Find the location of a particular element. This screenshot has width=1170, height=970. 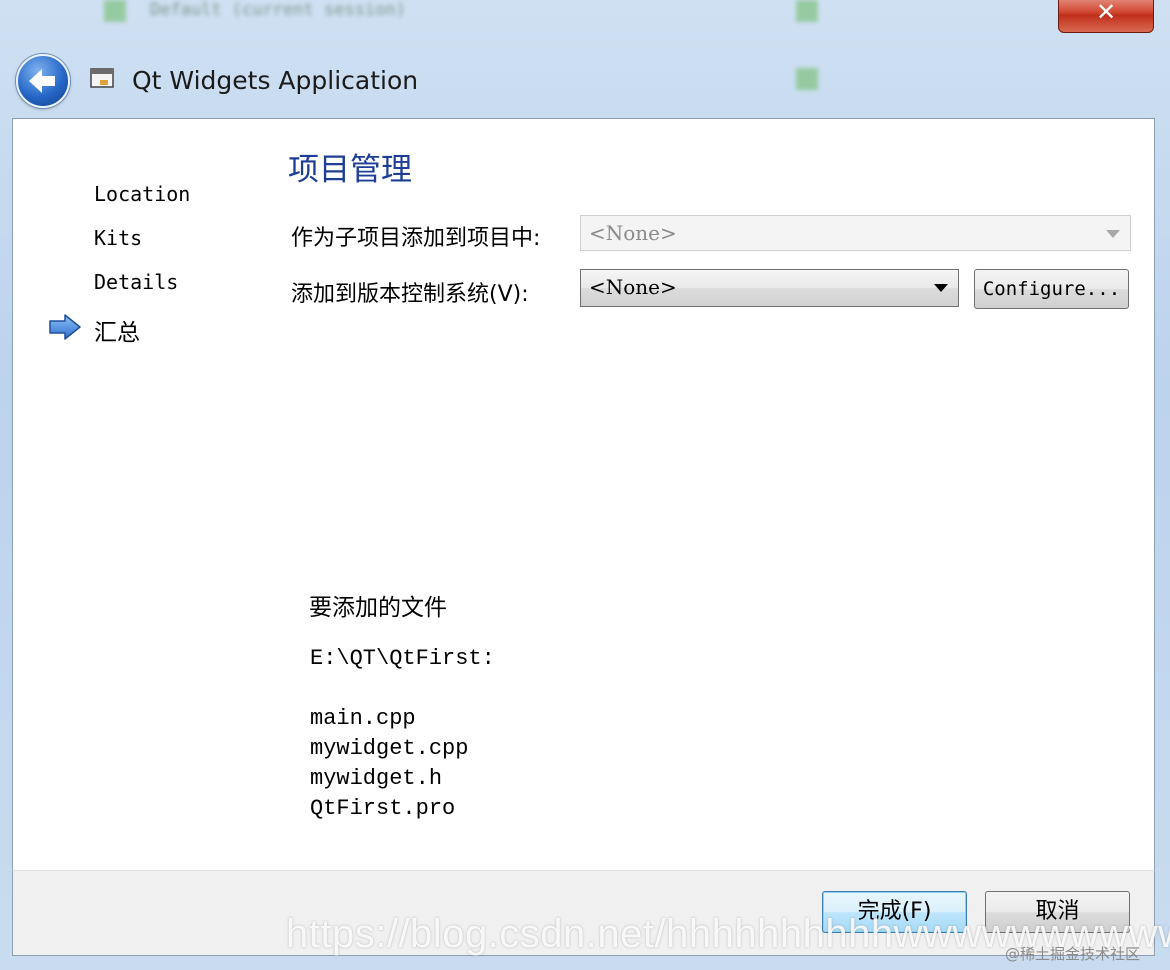

files-directory: E:\QT\QtFirst: is located at coordinates (402, 658).